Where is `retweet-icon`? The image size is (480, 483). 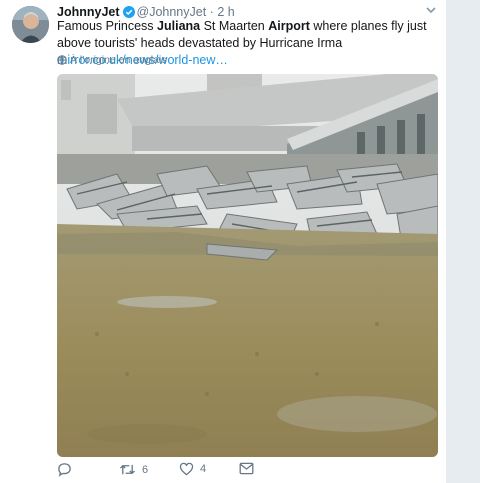 retweet-icon is located at coordinates (127, 469).